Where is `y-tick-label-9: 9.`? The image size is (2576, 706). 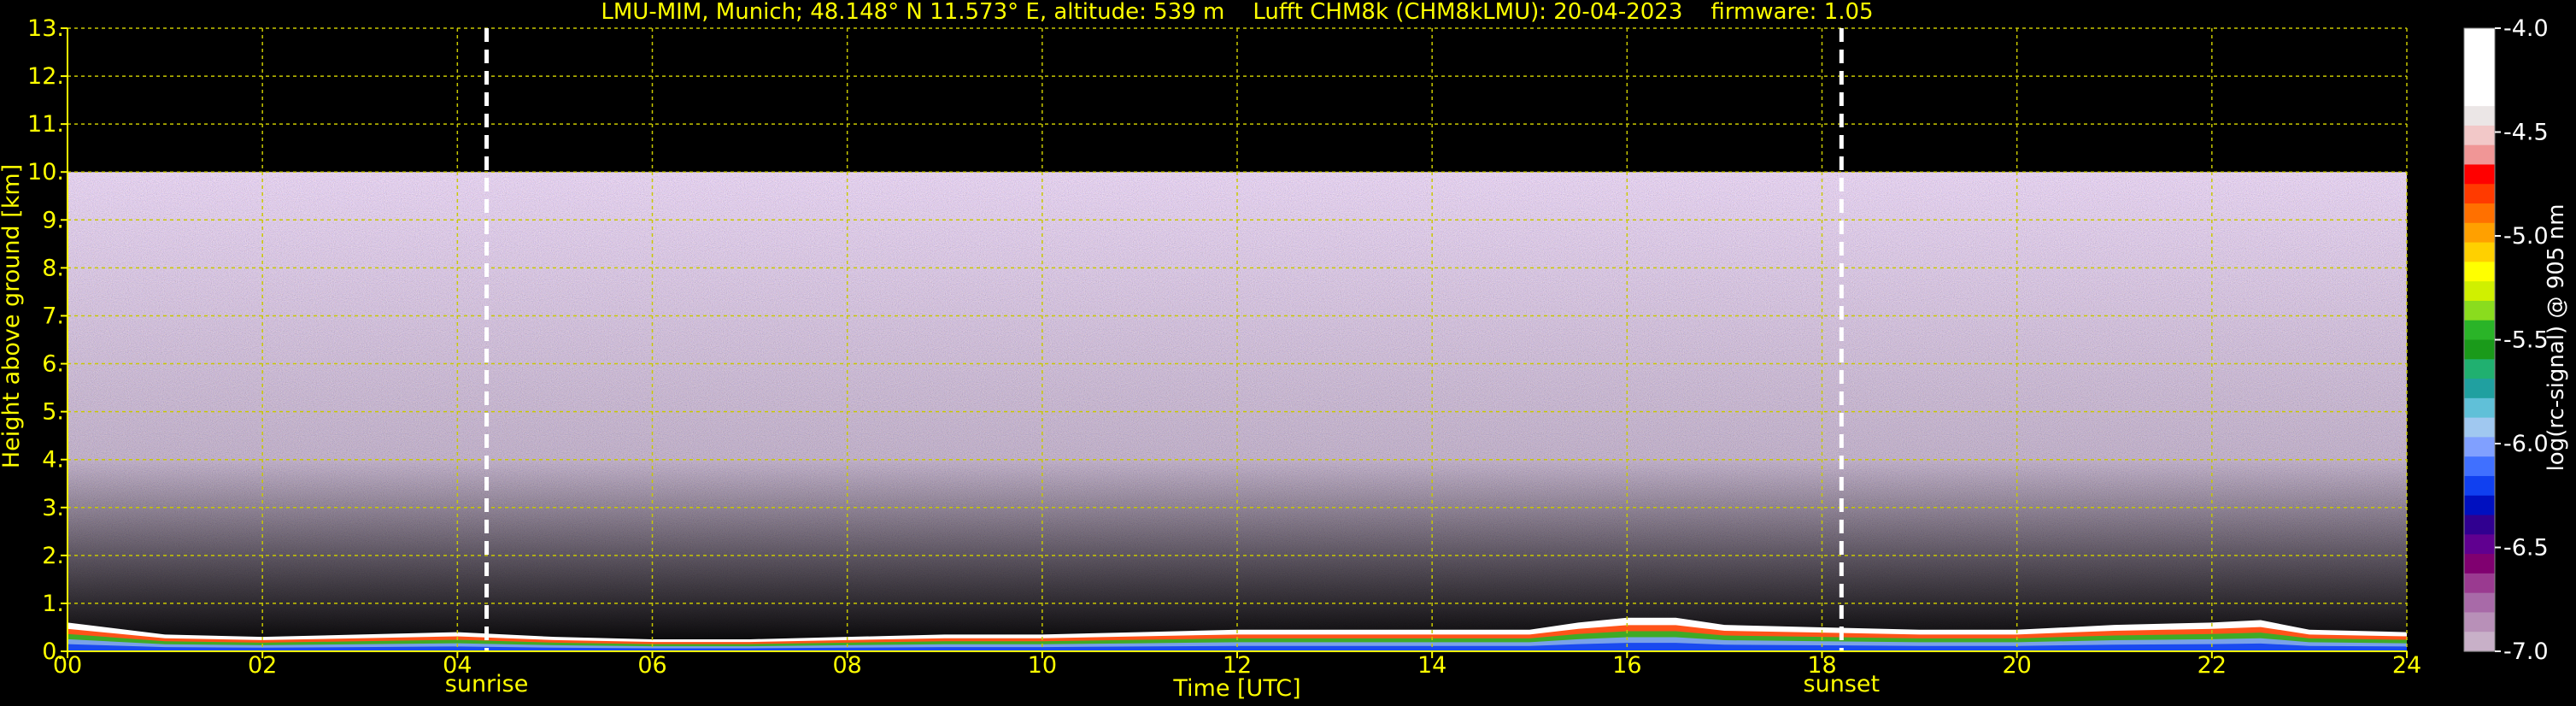 y-tick-label-9: 9. is located at coordinates (53, 220).